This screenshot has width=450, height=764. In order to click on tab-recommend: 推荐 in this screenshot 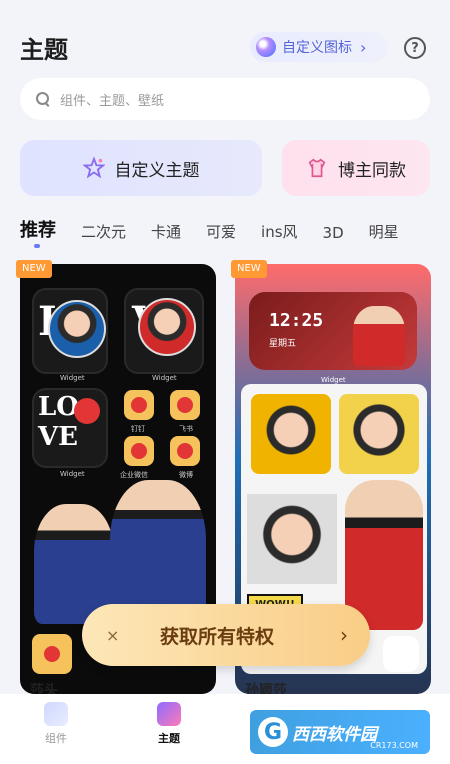, I will do `click(38, 232)`.